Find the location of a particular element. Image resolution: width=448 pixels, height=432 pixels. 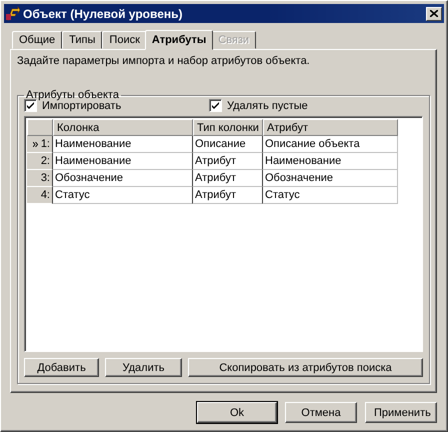

column-header: Атрибут is located at coordinates (330, 127).